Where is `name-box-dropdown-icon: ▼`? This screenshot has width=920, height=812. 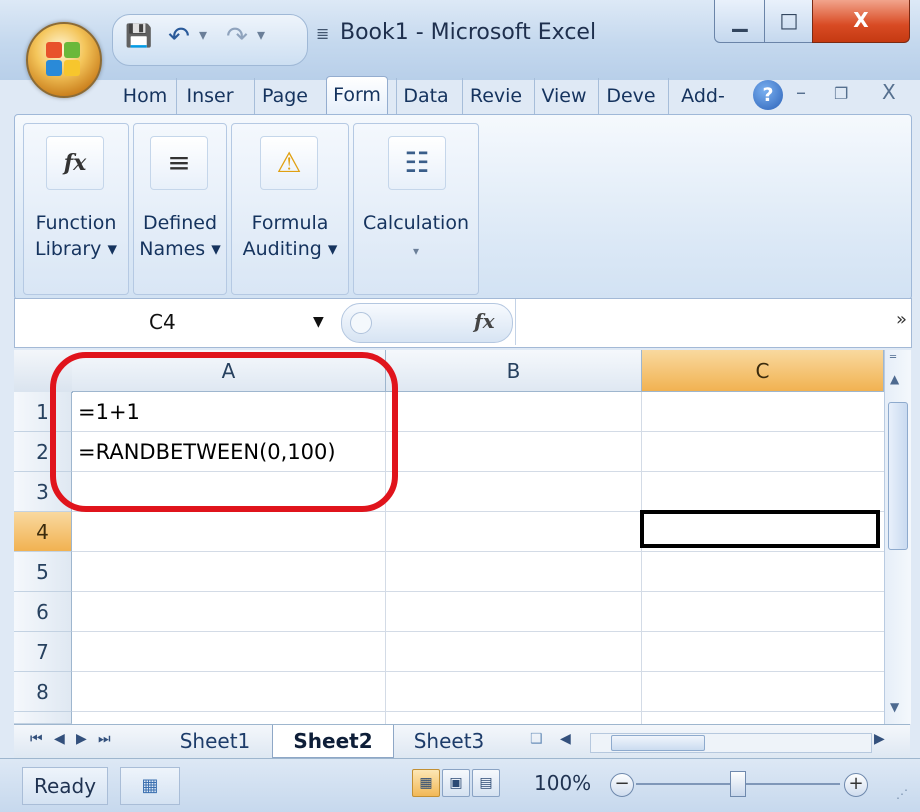
name-box-dropdown-icon: ▼ is located at coordinates (318, 322).